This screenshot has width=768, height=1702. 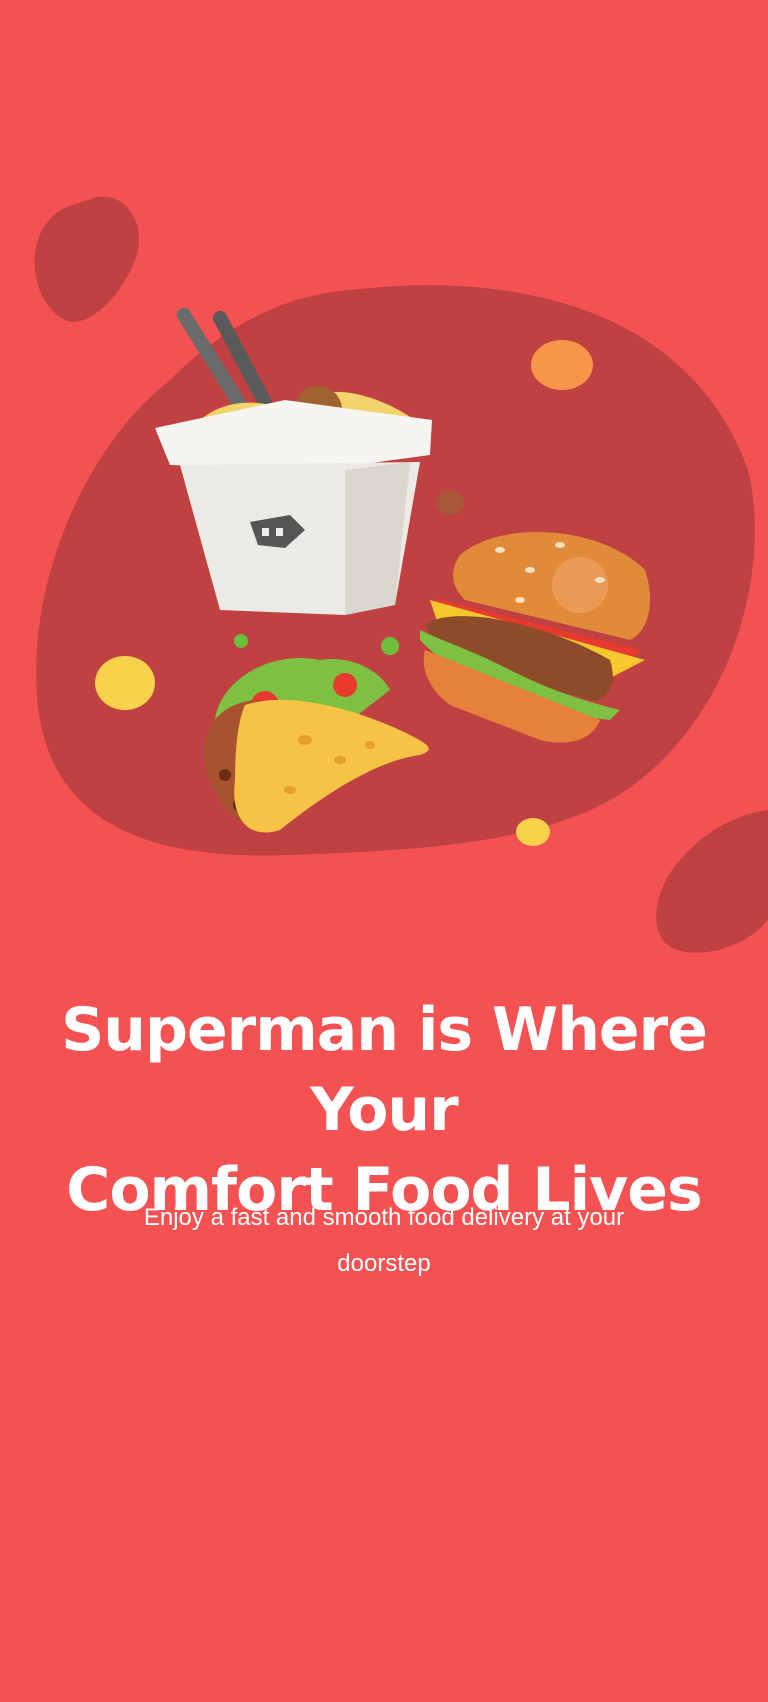 I want to click on brown-dot, so click(x=450, y=503).